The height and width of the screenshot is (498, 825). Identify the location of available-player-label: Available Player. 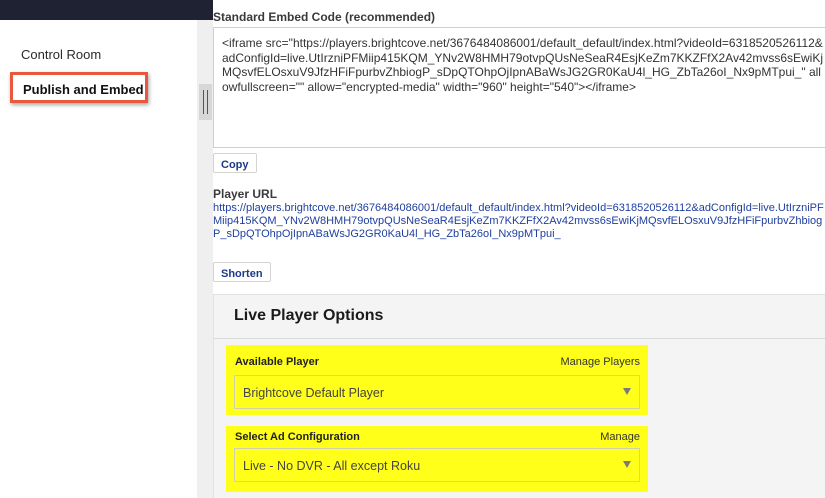
(277, 362).